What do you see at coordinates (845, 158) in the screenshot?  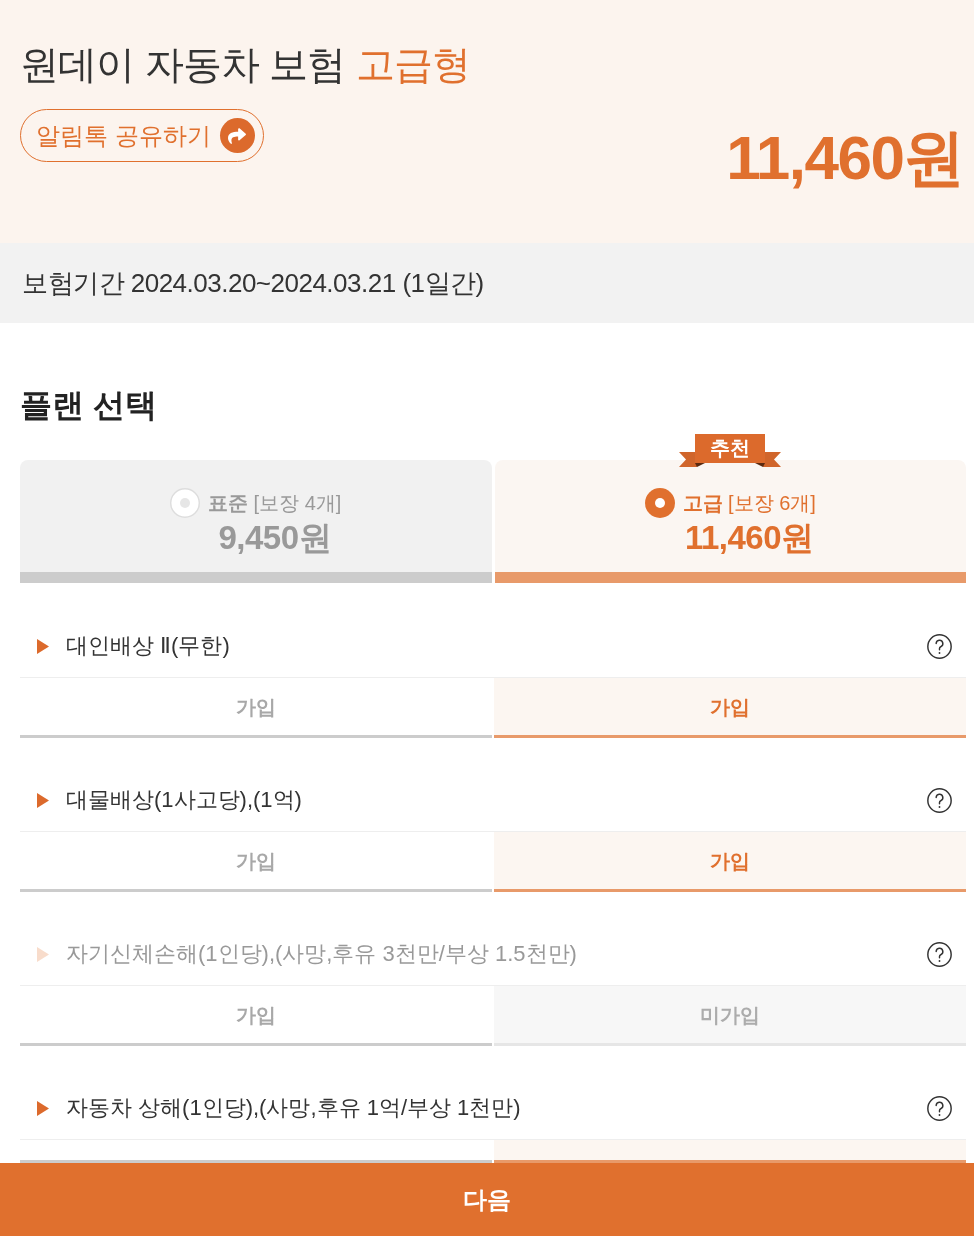 I see `header-price: 11,460원` at bounding box center [845, 158].